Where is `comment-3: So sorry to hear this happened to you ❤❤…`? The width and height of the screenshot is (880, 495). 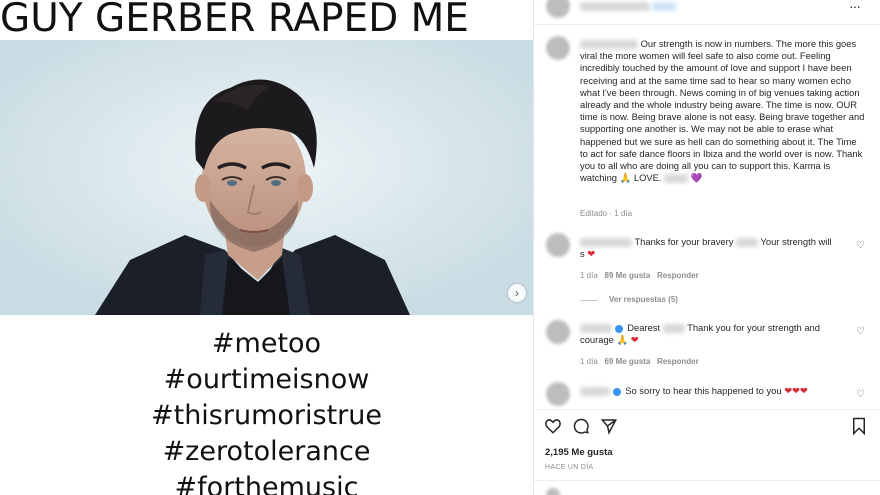 comment-3: So sorry to hear this happened to you ❤❤… is located at coordinates (715, 391).